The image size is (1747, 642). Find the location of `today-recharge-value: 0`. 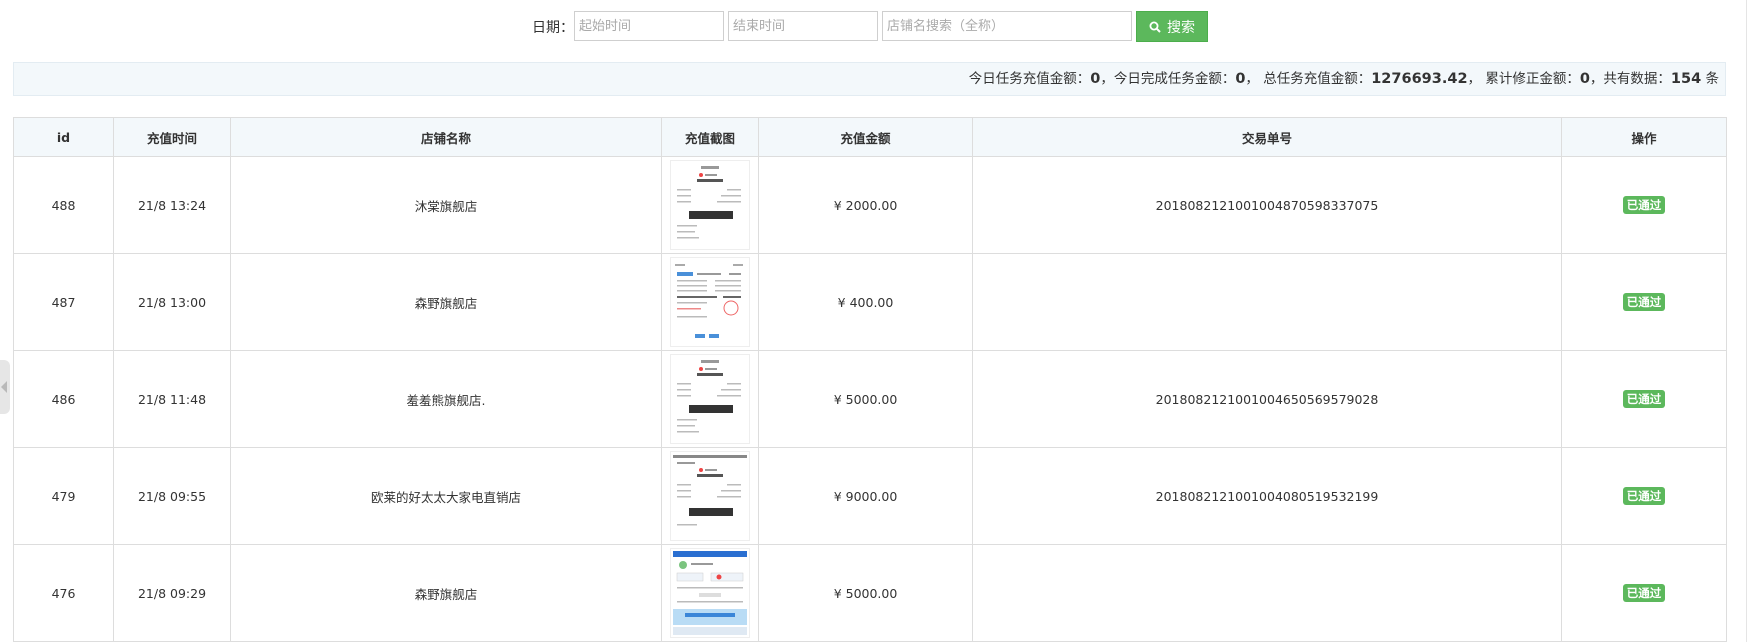

today-recharge-value: 0 is located at coordinates (1095, 79).